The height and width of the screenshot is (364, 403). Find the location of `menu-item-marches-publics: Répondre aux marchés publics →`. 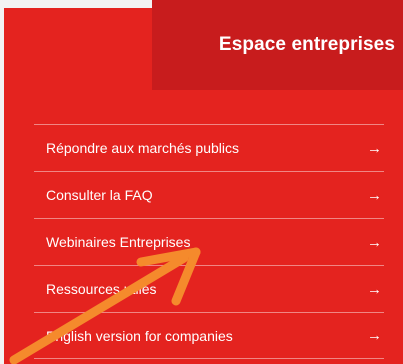

menu-item-marches-publics: Répondre aux marchés publics → is located at coordinates (209, 147).